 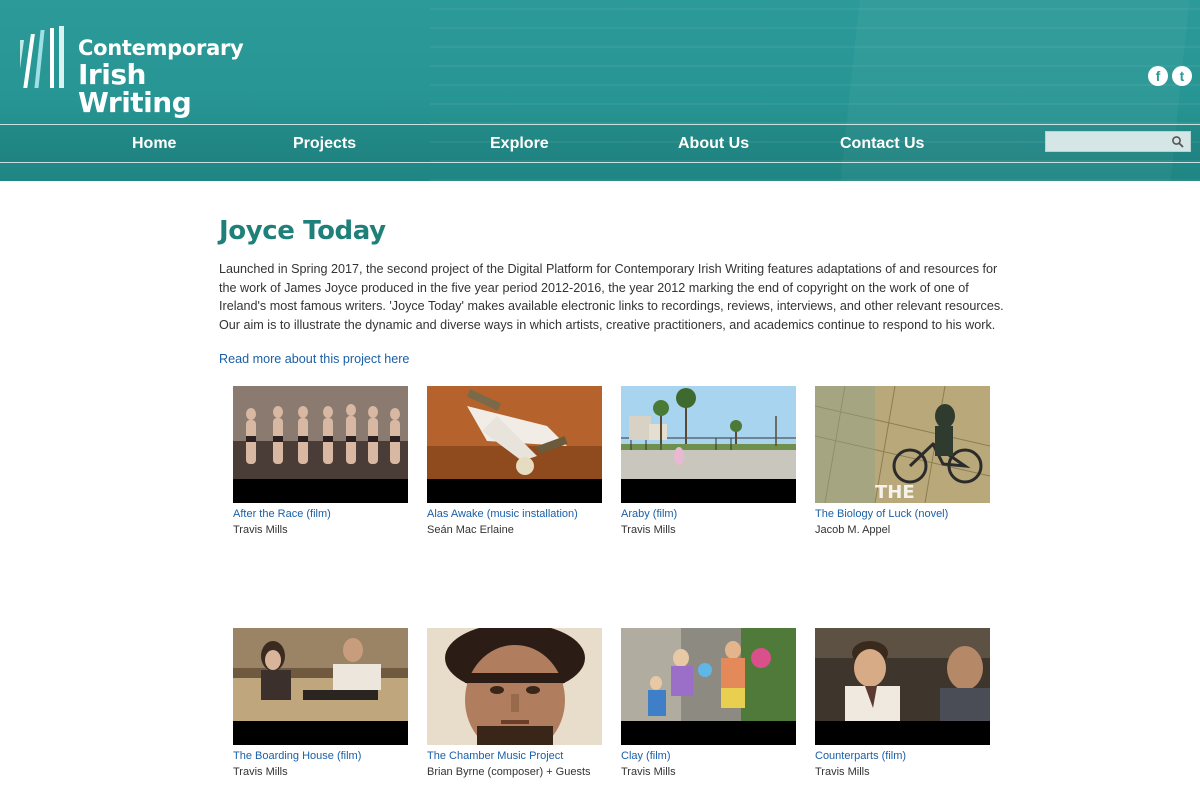 What do you see at coordinates (881, 514) in the screenshot?
I see `item-title-link: The Biology of Luck (novel)` at bounding box center [881, 514].